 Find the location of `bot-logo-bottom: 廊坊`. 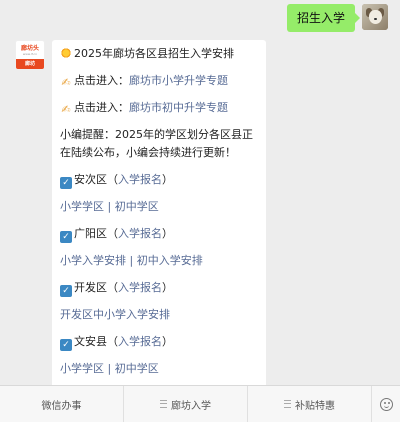

bot-logo-bottom: 廊坊 is located at coordinates (30, 64).